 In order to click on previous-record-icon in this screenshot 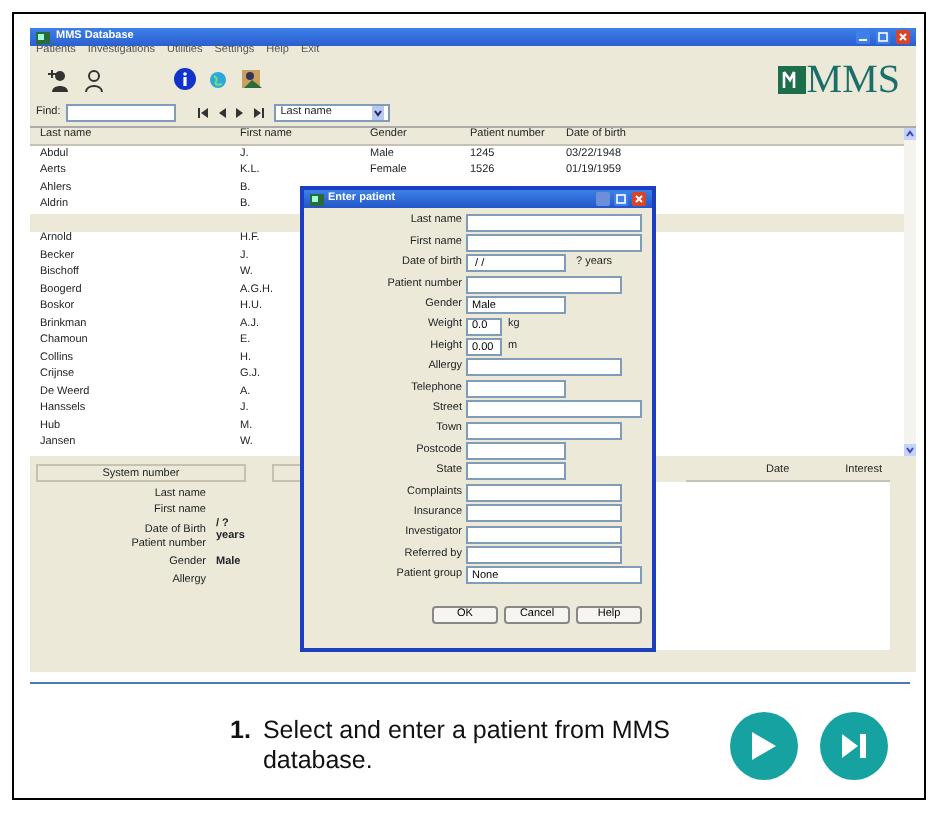, I will do `click(222, 113)`.